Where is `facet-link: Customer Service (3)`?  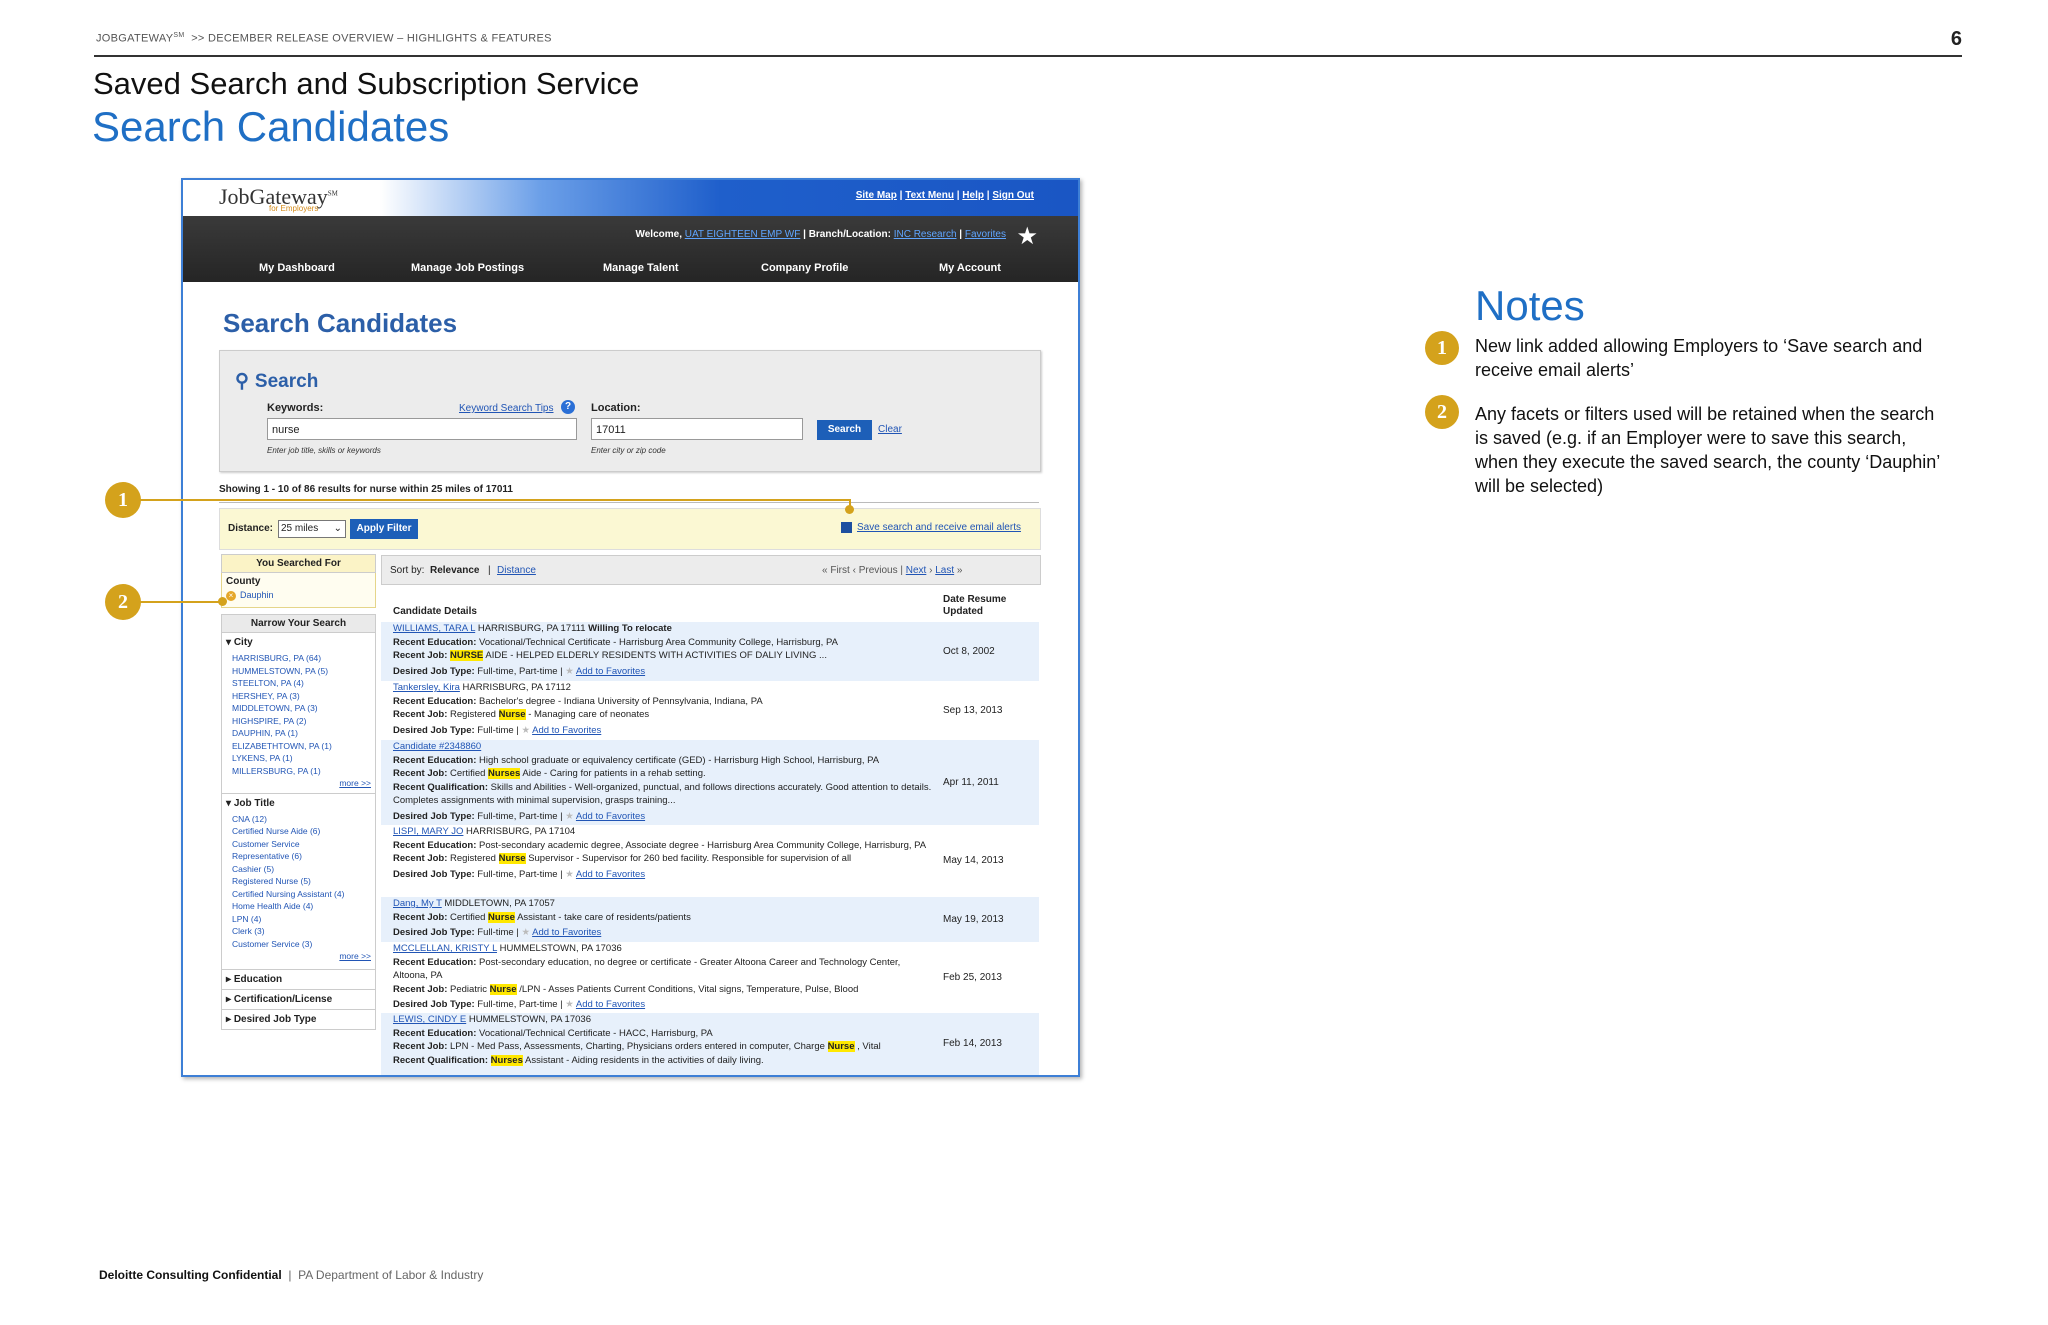 facet-link: Customer Service (3) is located at coordinates (303, 944).